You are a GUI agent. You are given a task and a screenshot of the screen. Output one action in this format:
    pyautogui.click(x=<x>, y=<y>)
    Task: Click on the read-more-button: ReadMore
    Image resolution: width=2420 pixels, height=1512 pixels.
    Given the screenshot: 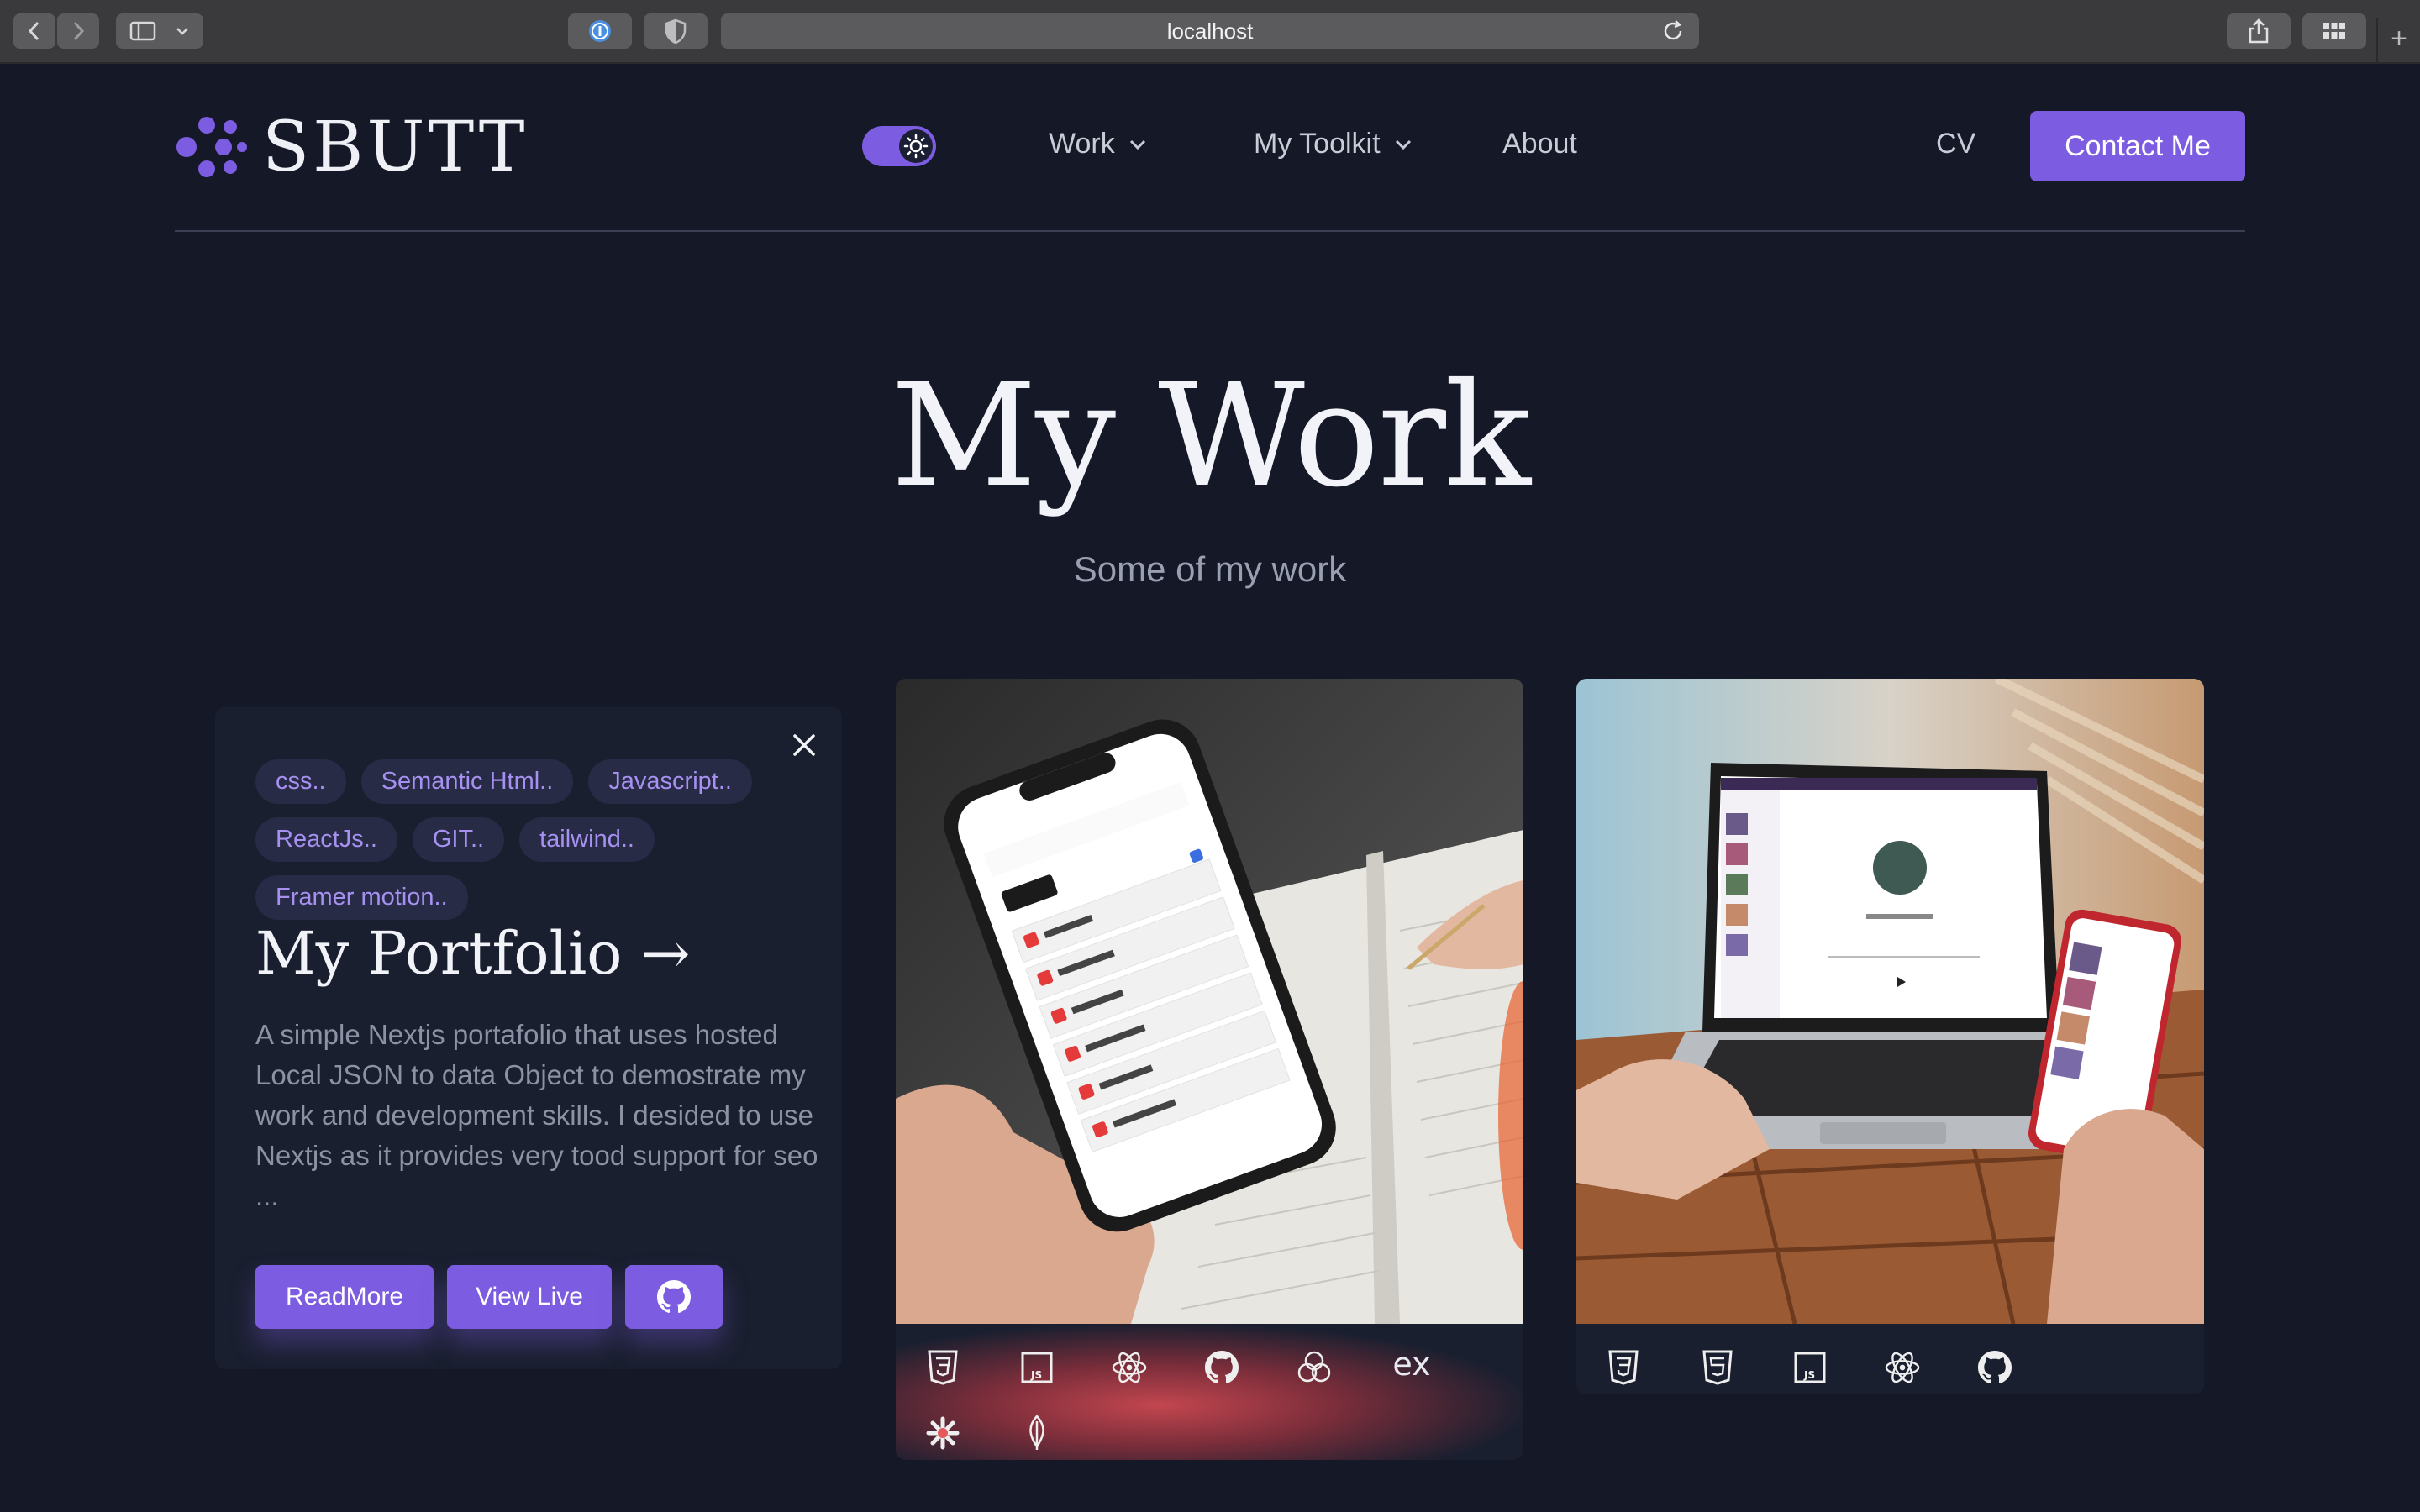 What is the action you would take?
    pyautogui.click(x=344, y=1297)
    